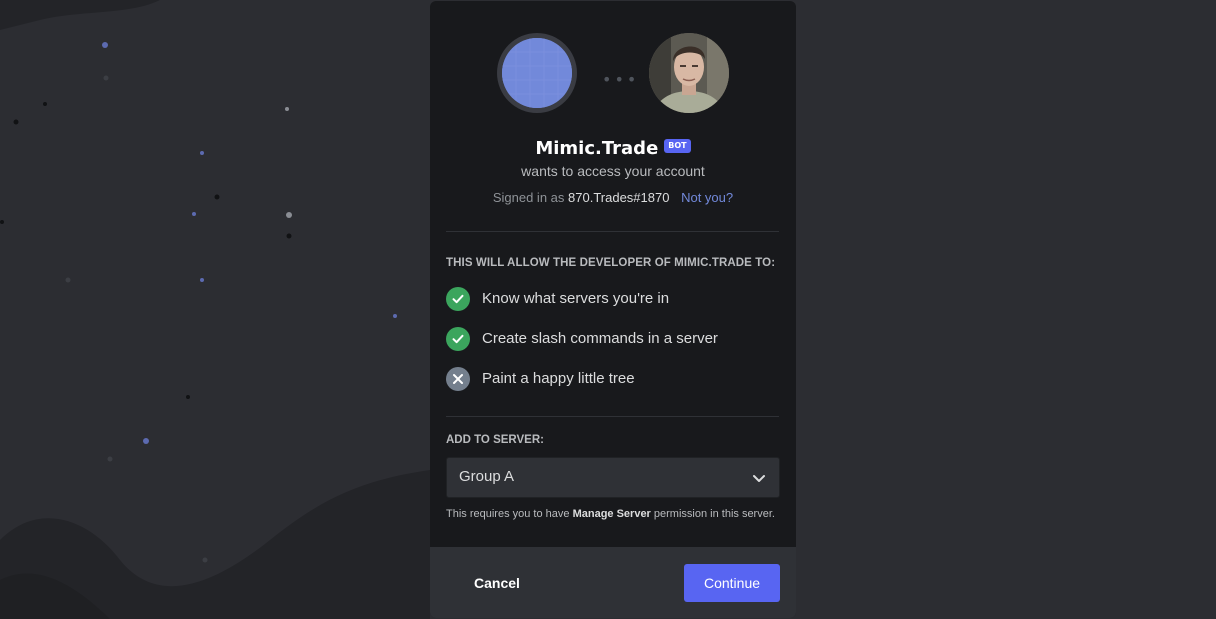 The image size is (1216, 619). I want to click on app-avatar, so click(537, 73).